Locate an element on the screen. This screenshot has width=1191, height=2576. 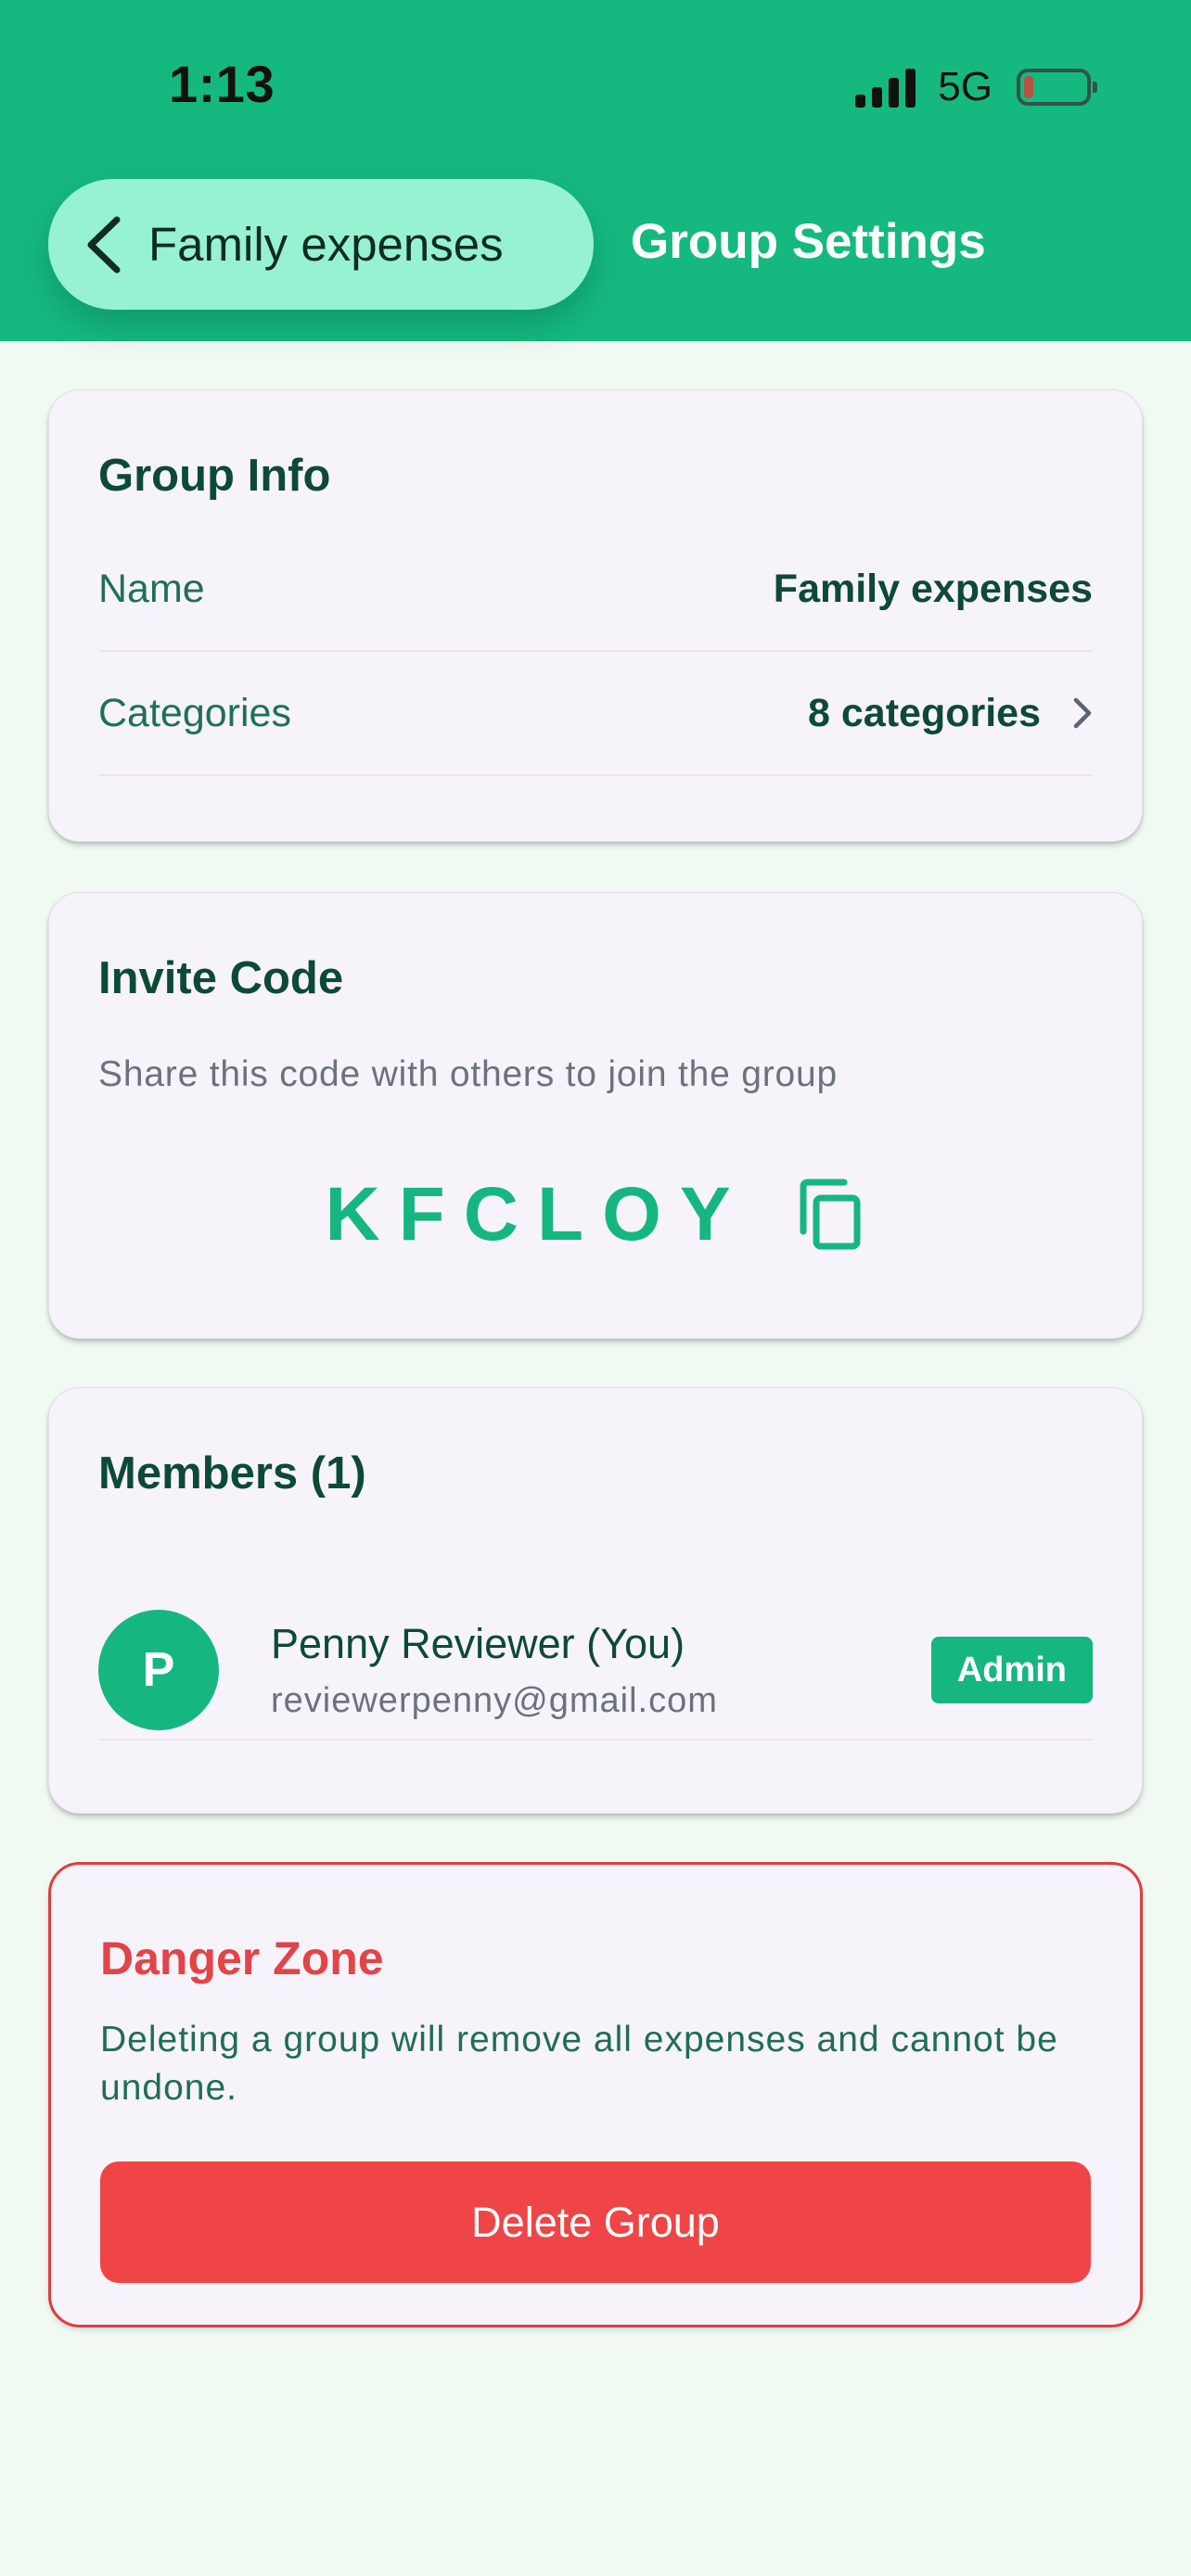
network-label: 5G is located at coordinates (965, 87).